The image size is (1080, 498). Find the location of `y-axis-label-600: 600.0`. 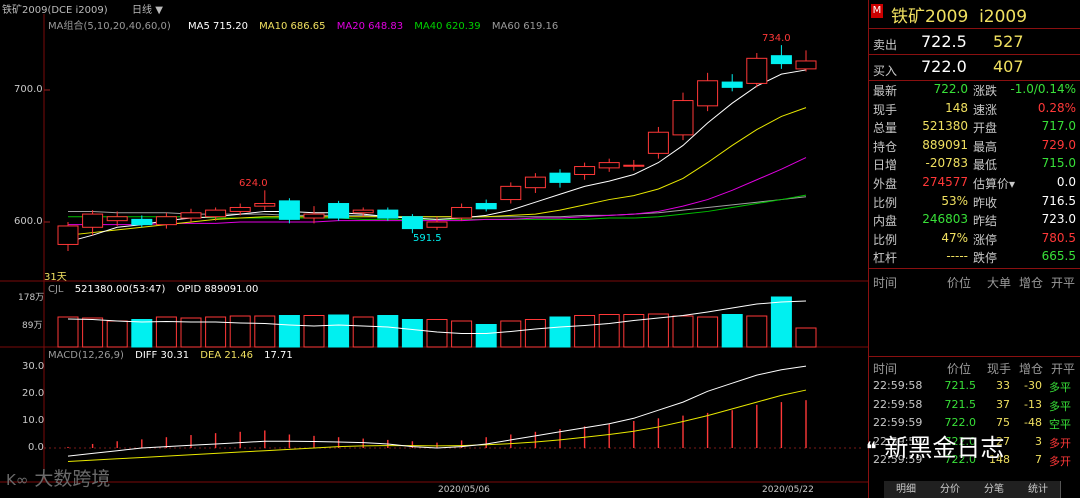

y-axis-label-600: 600.0 is located at coordinates (28, 221).